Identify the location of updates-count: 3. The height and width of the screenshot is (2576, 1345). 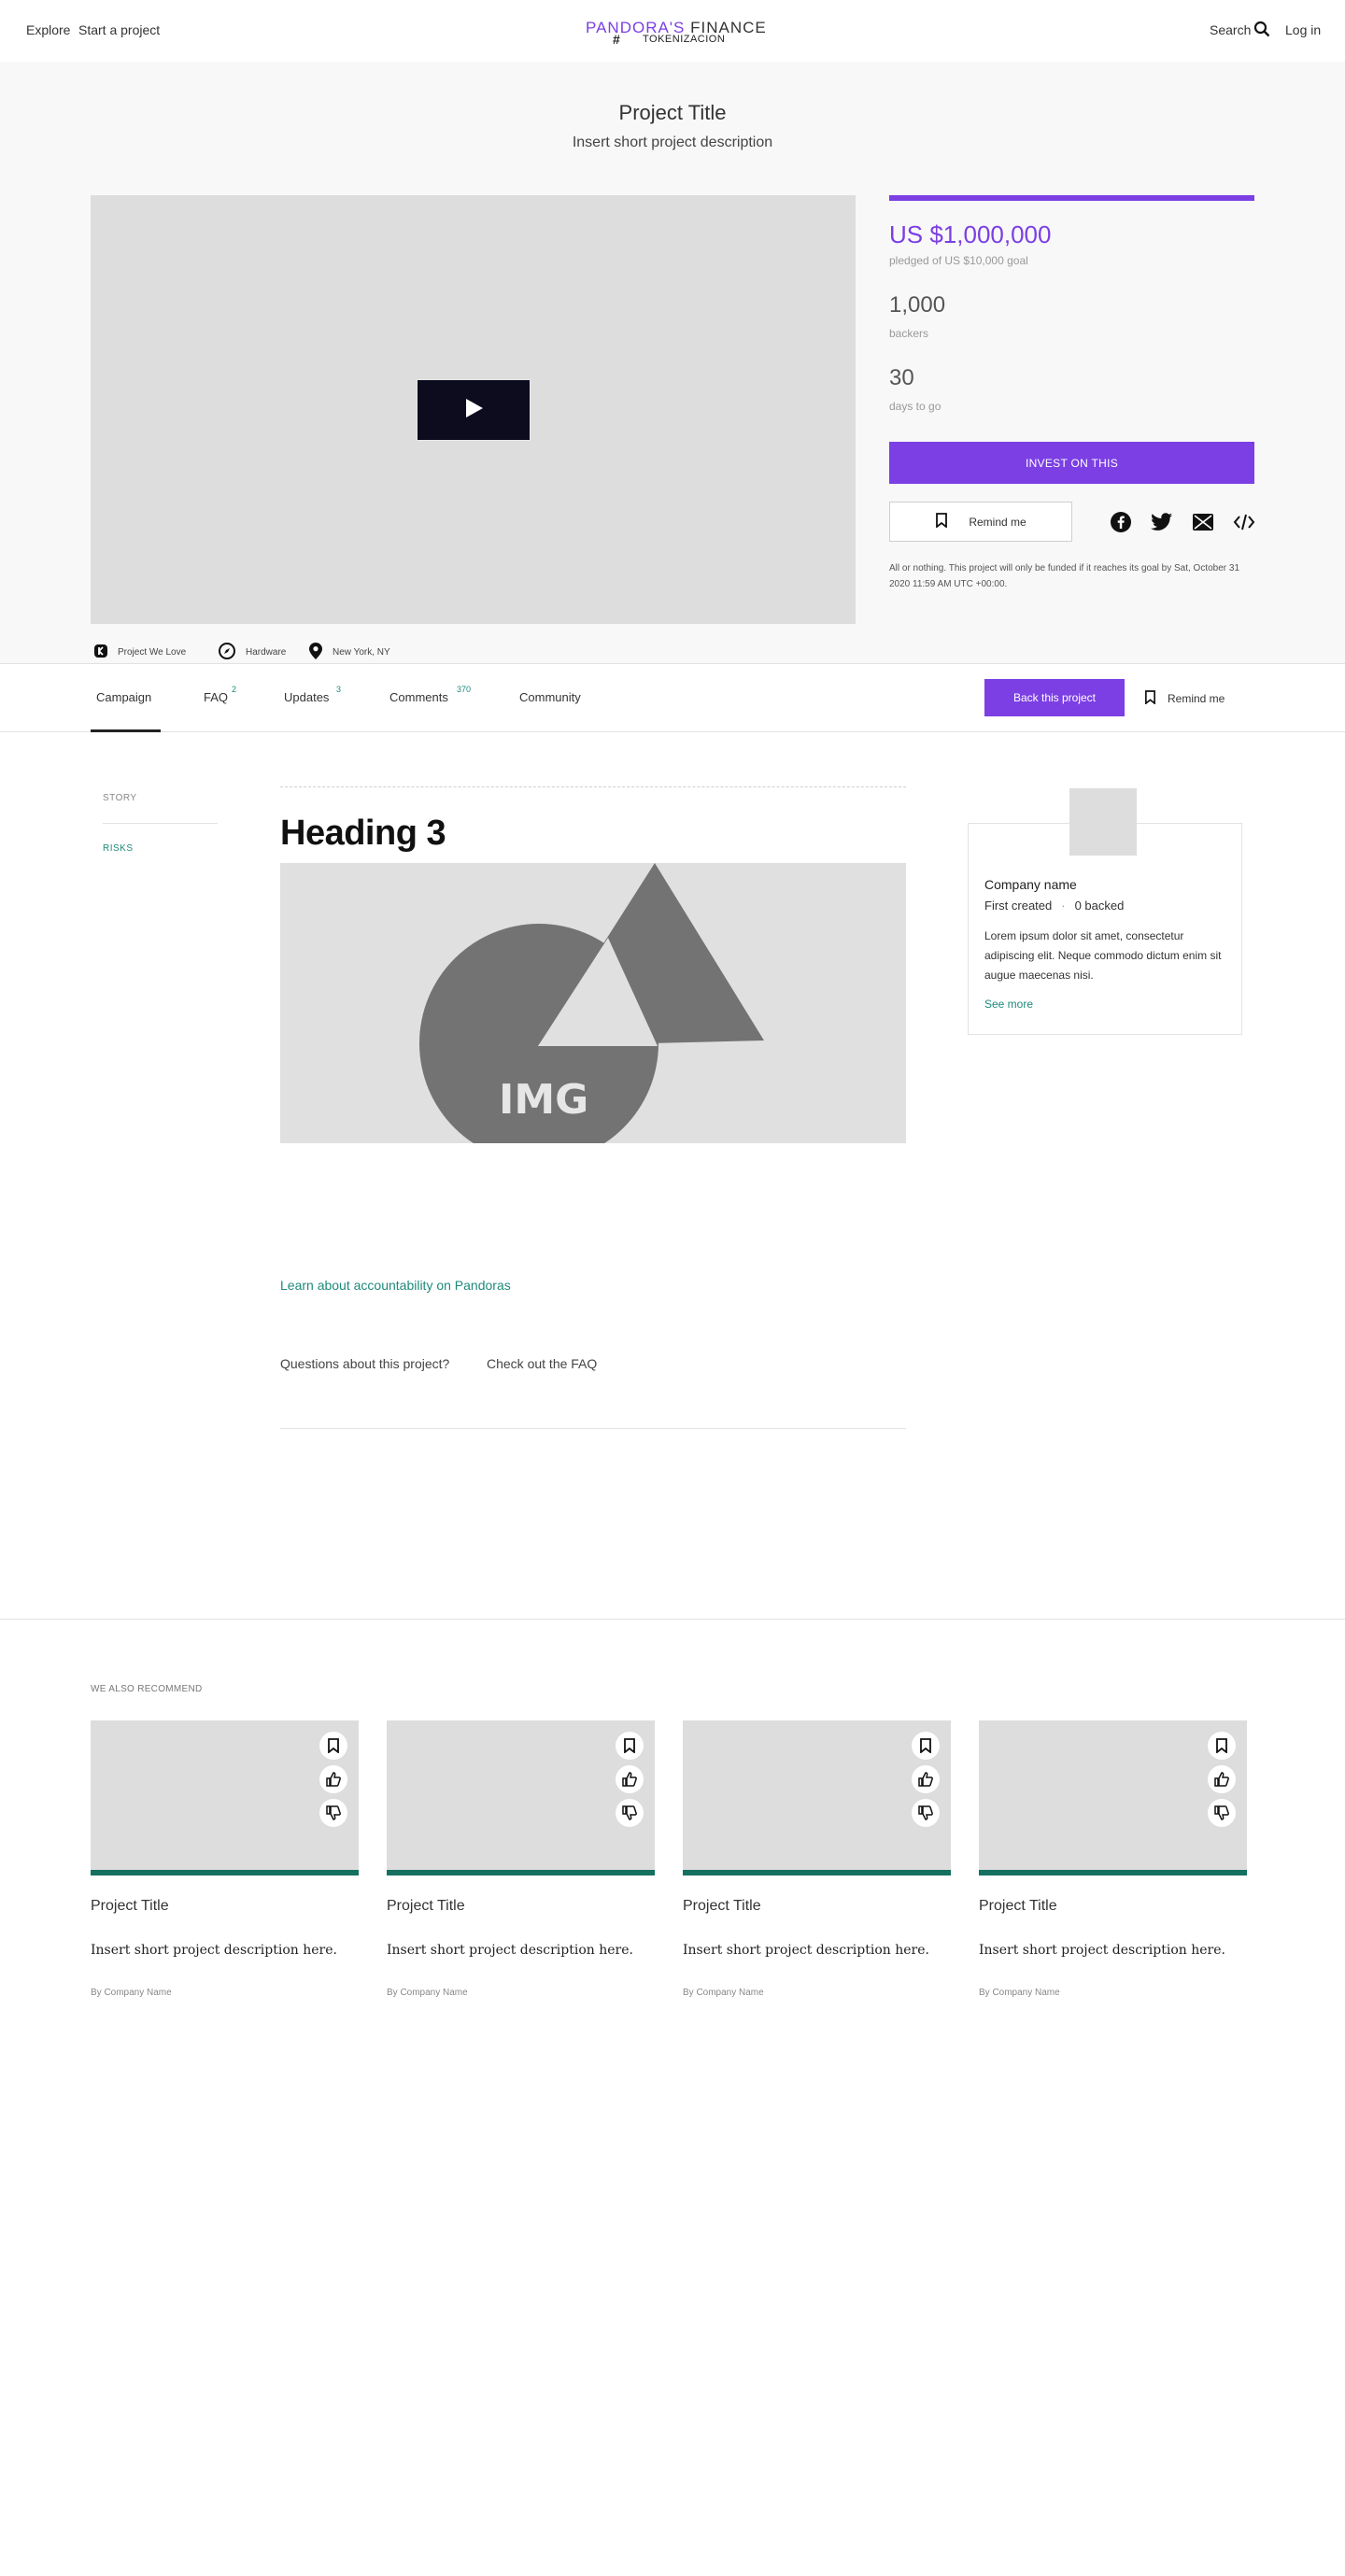
(339, 689).